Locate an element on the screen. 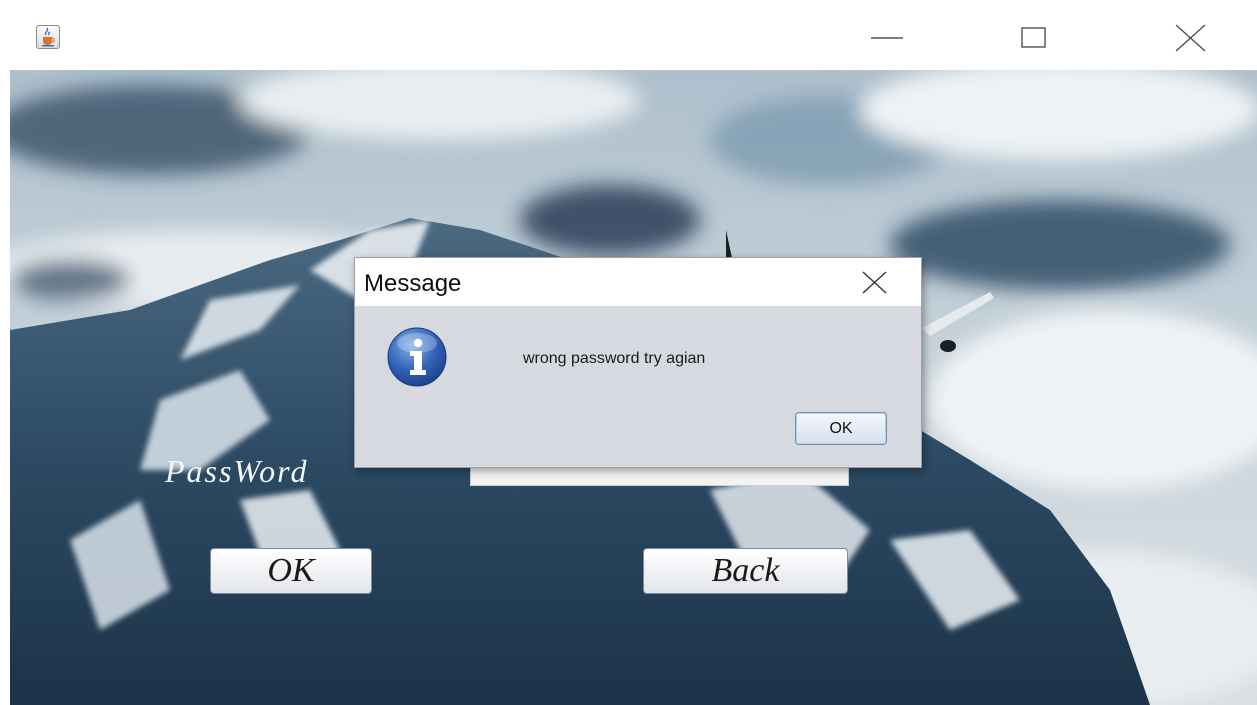 The width and height of the screenshot is (1257, 705). minimize-button is located at coordinates (887, 38).